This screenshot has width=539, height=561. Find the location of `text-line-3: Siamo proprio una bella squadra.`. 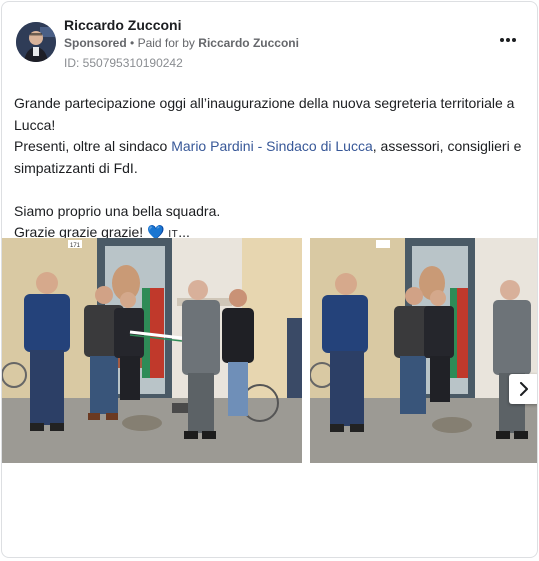

text-line-3: Siamo proprio una bella squadra. is located at coordinates (117, 210).